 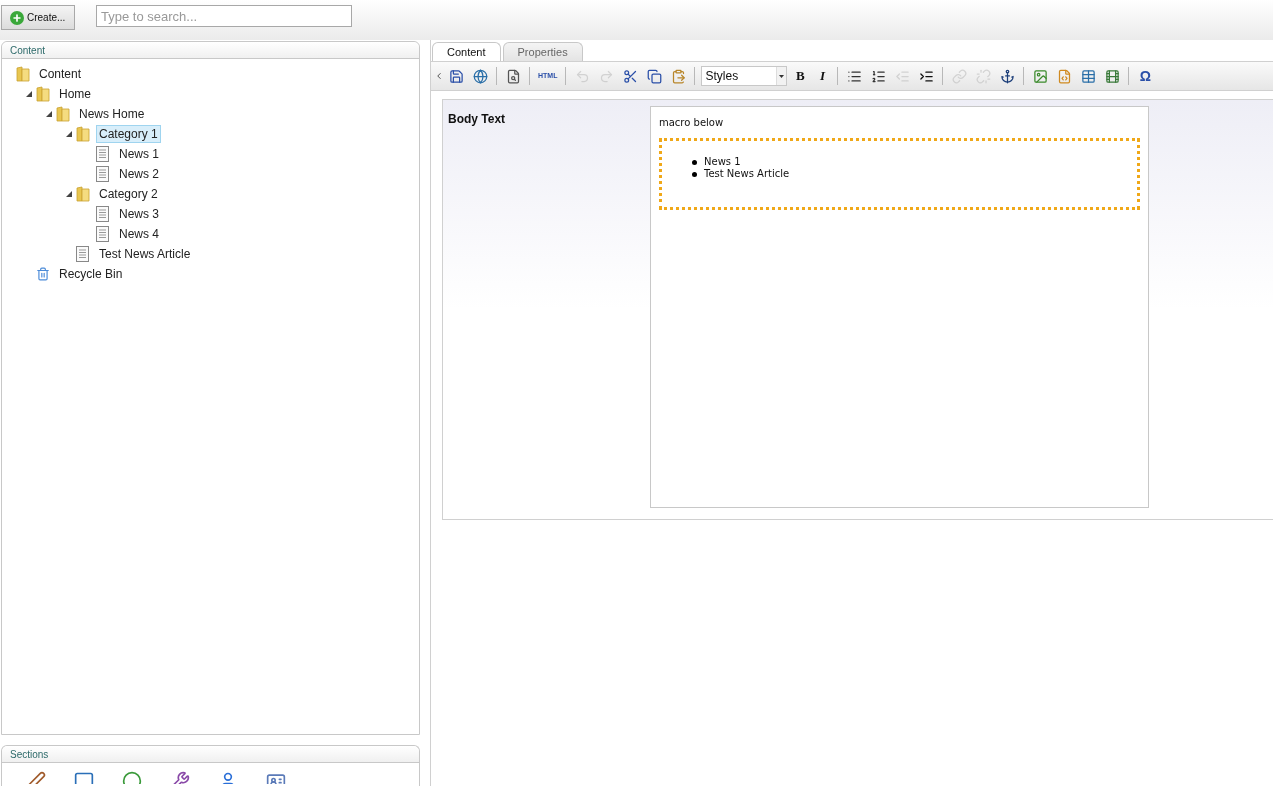 I want to click on tree-item: News 2, so click(x=139, y=174).